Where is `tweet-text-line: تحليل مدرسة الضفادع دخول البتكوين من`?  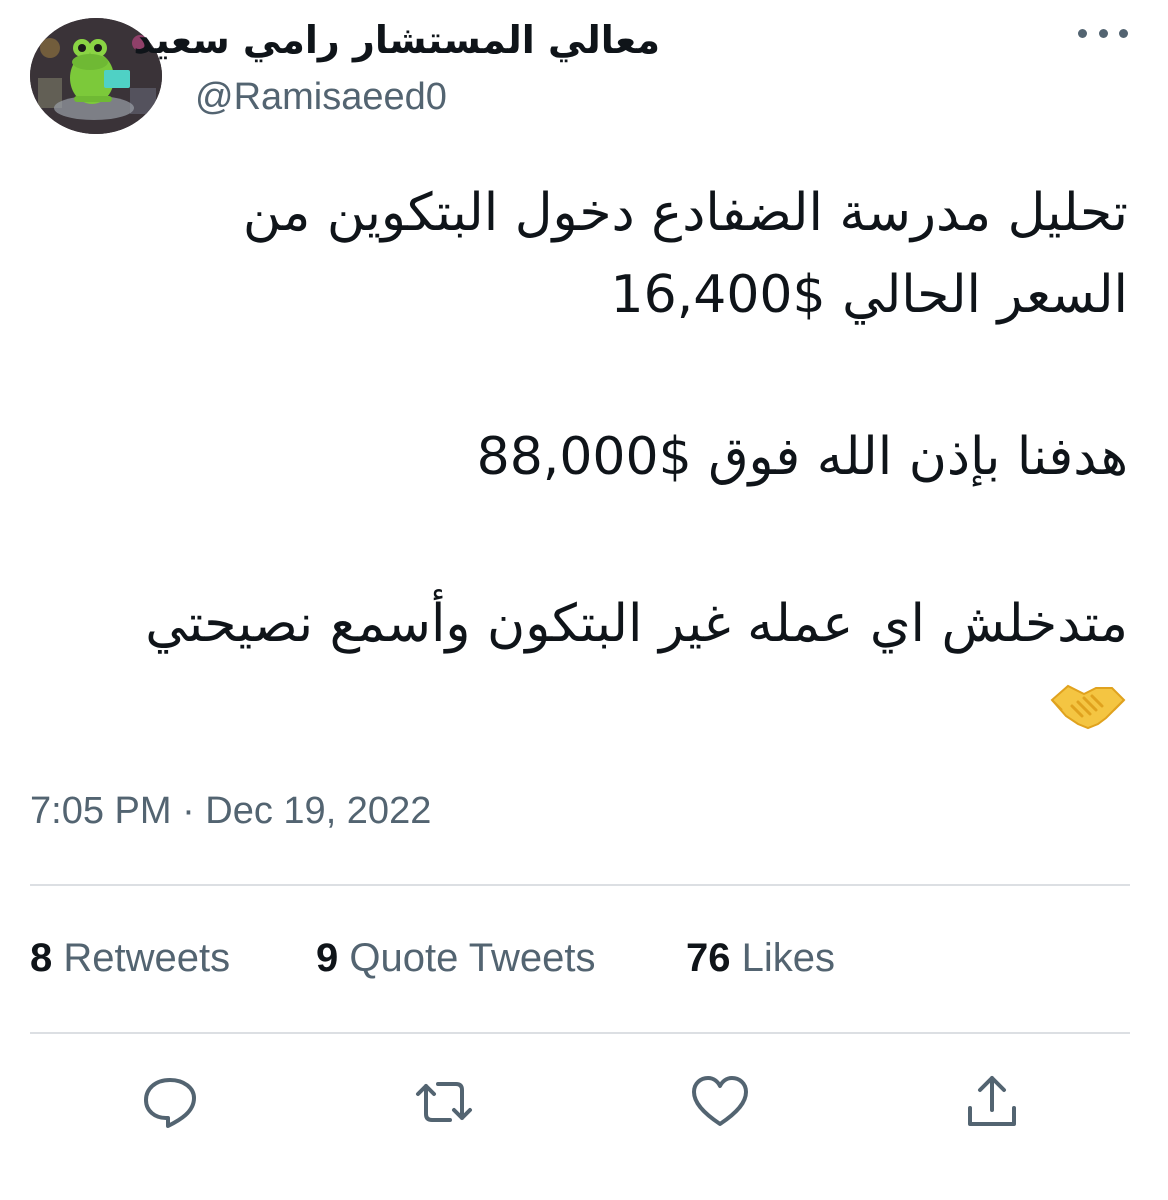
tweet-text-line: تحليل مدرسة الضفادع دخول البتكوين من is located at coordinates (685, 213).